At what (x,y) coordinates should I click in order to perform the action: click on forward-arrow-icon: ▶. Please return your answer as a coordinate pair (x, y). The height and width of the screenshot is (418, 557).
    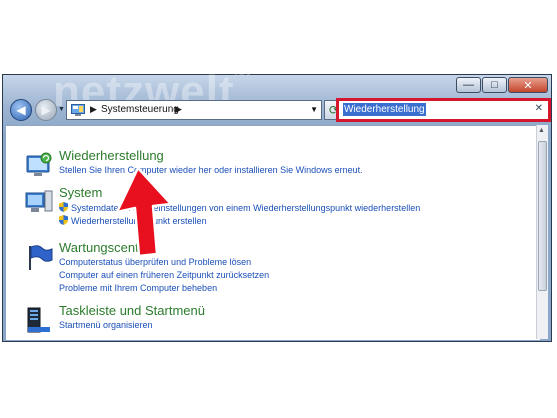
    Looking at the image, I should click on (46, 110).